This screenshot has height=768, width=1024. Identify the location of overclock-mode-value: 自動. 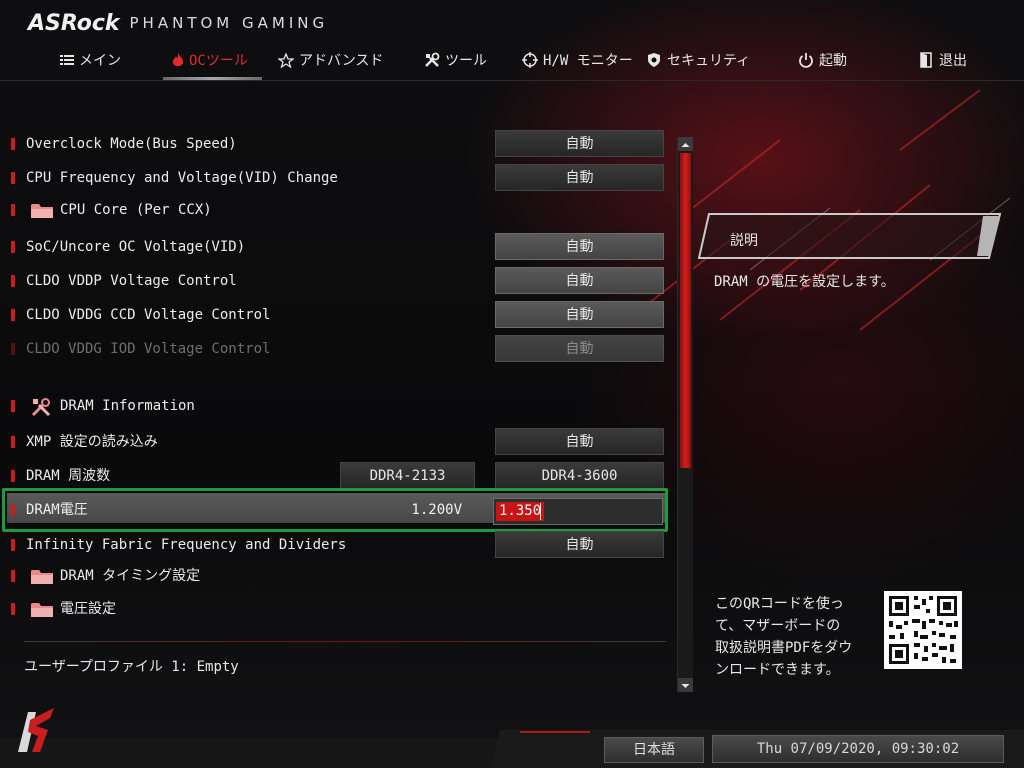
(579, 143).